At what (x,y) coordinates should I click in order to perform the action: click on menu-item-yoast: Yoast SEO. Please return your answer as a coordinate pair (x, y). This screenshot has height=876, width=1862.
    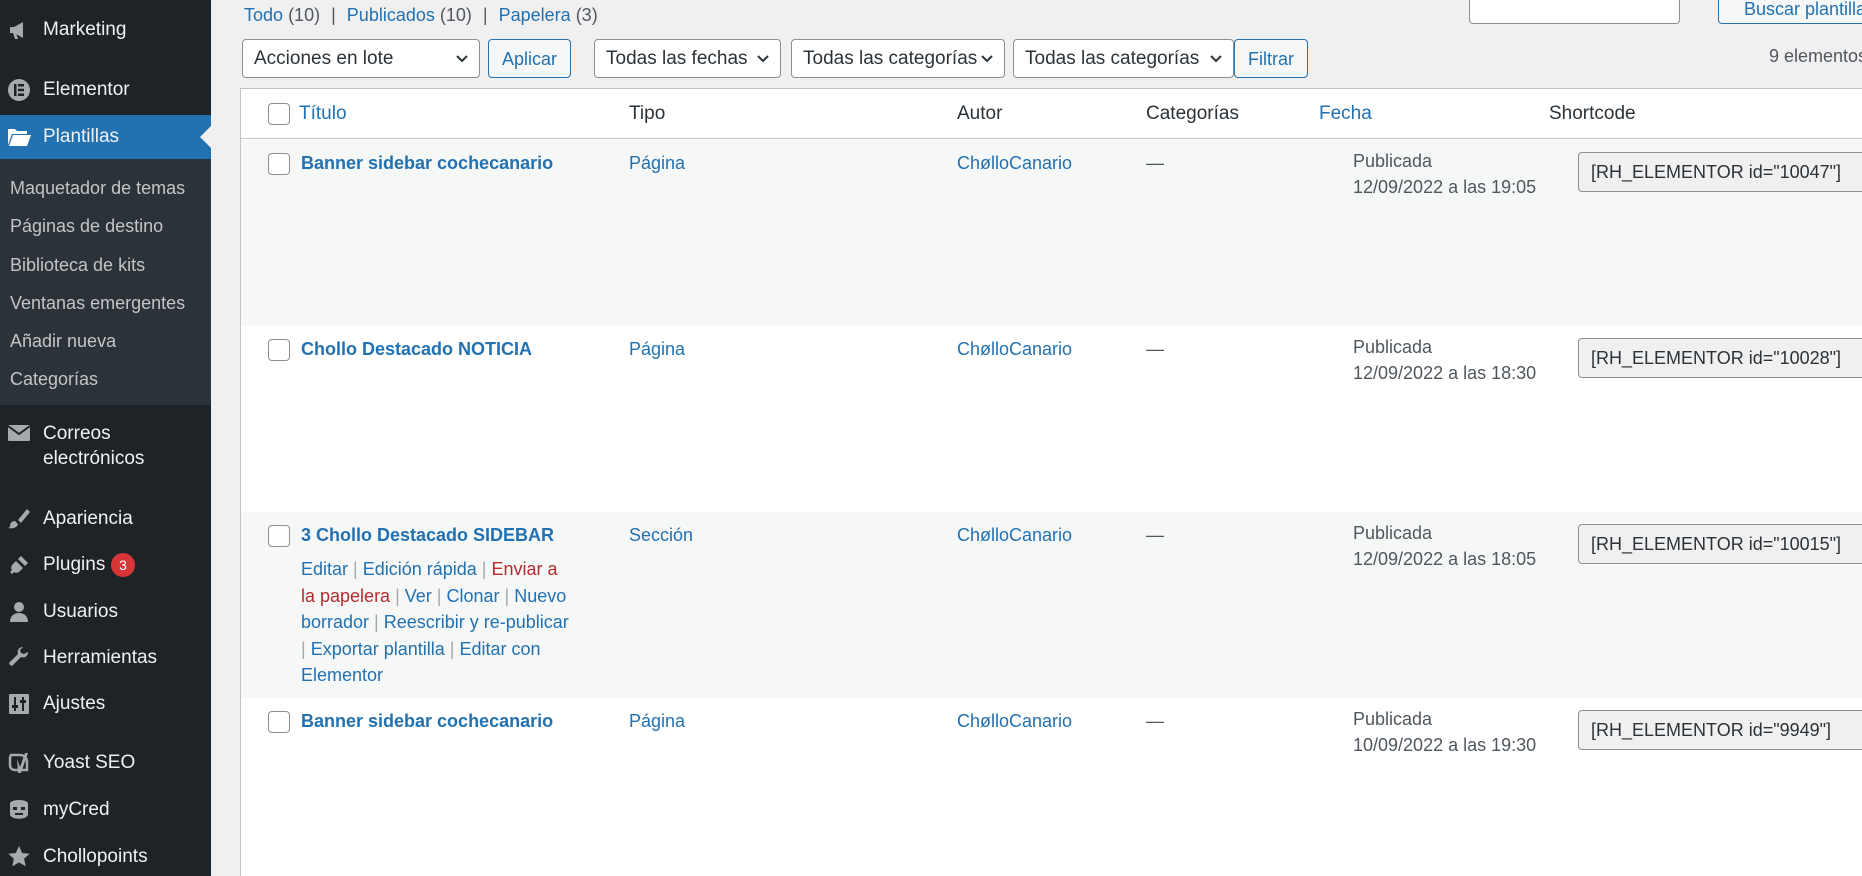
    Looking at the image, I should click on (105, 763).